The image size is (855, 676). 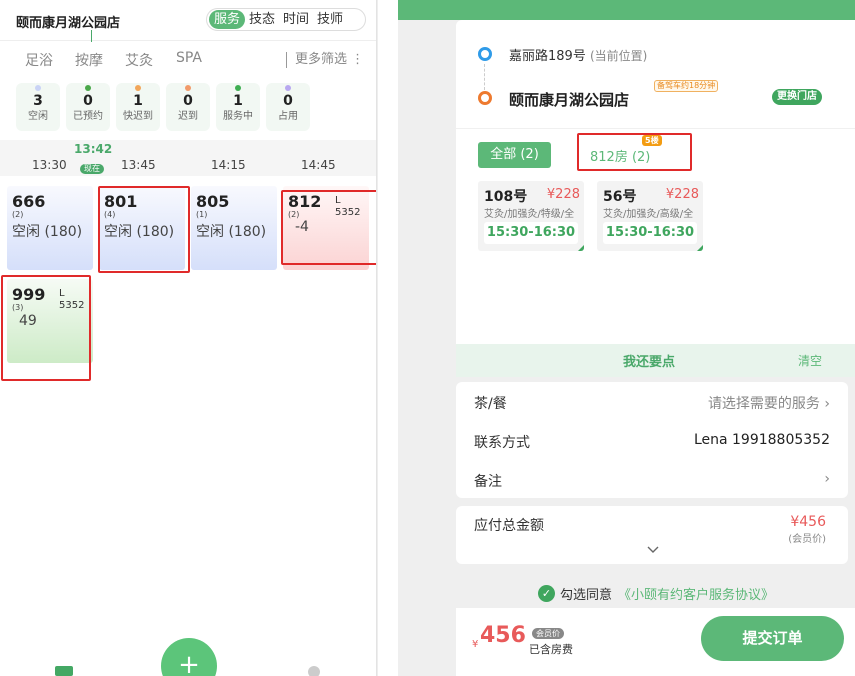 I want to click on room-number: 805, so click(x=213, y=201).